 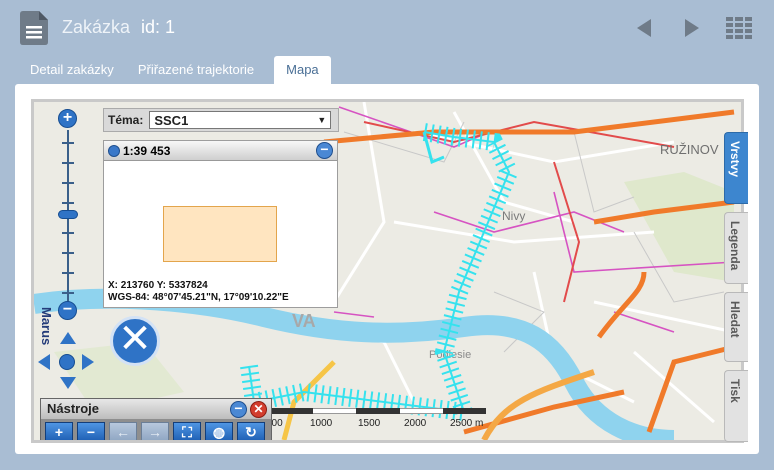 What do you see at coordinates (198, 297) in the screenshot?
I see `coords-wgs: WGS-84: 48°07'45.21"N, 17°09'10.22"E` at bounding box center [198, 297].